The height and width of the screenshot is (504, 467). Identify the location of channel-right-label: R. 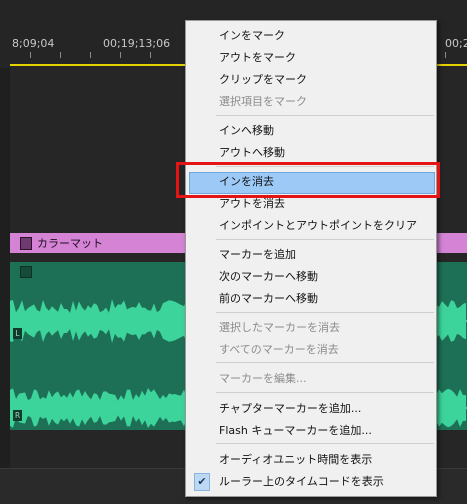
(17, 415).